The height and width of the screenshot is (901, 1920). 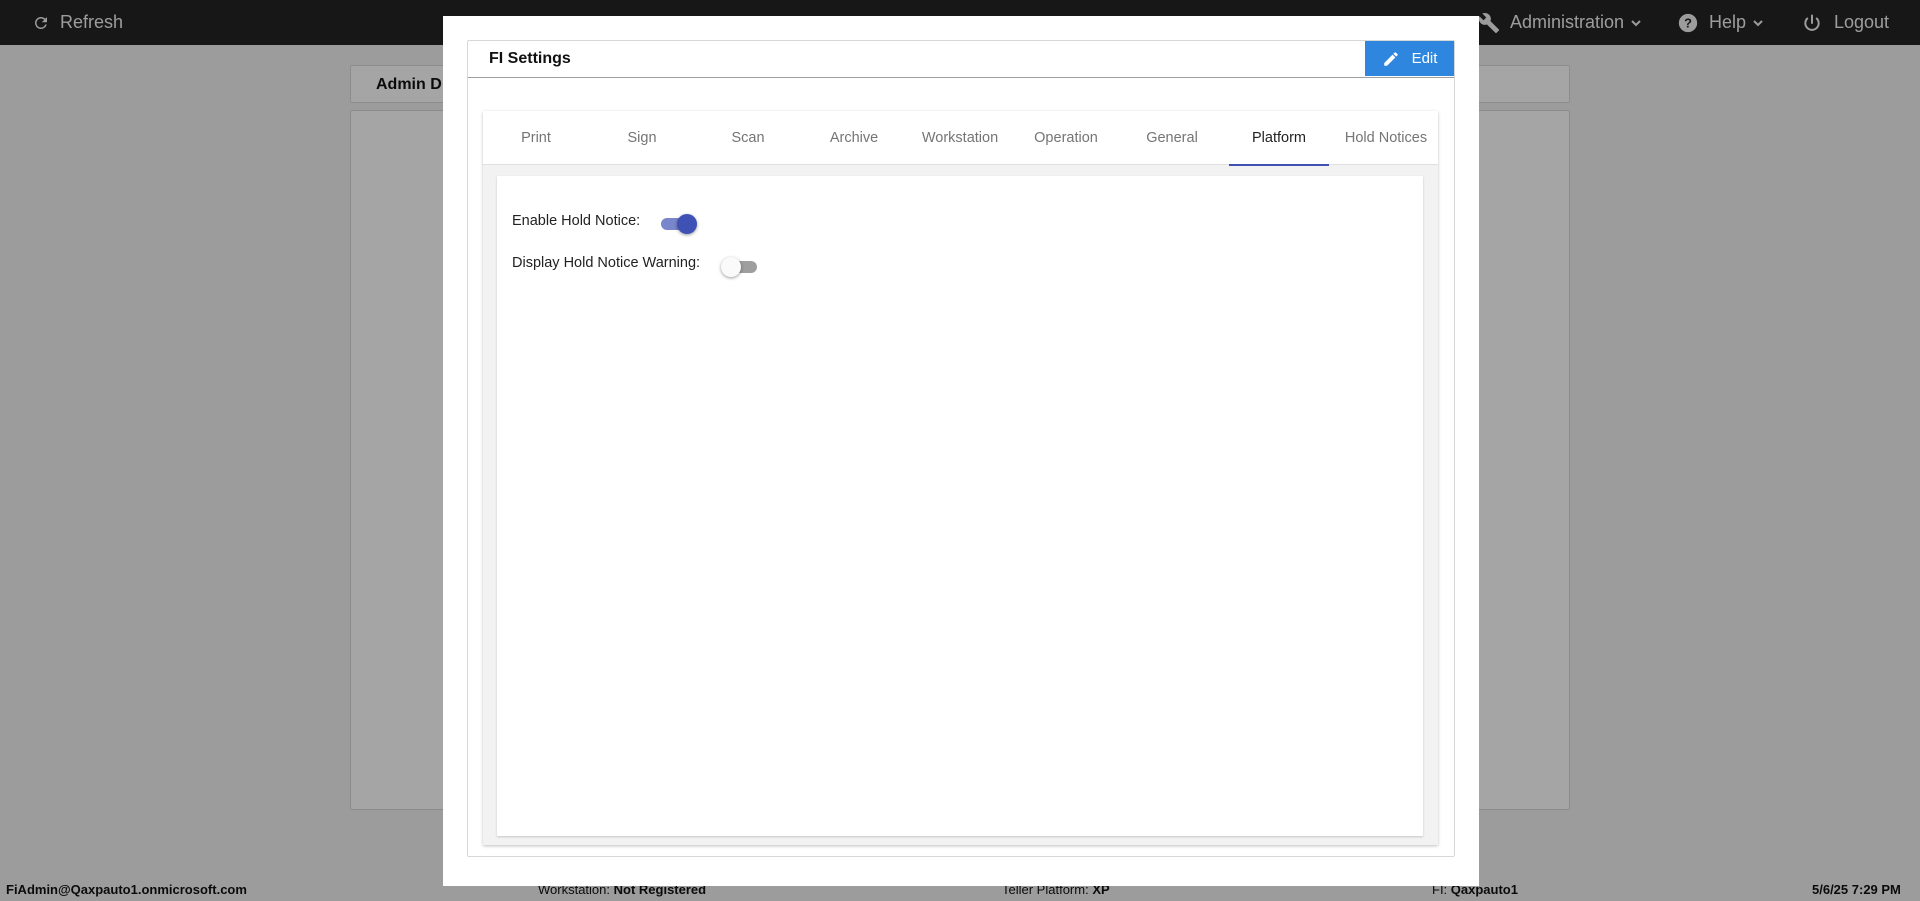 I want to click on tab-archive: Archive, so click(x=854, y=138).